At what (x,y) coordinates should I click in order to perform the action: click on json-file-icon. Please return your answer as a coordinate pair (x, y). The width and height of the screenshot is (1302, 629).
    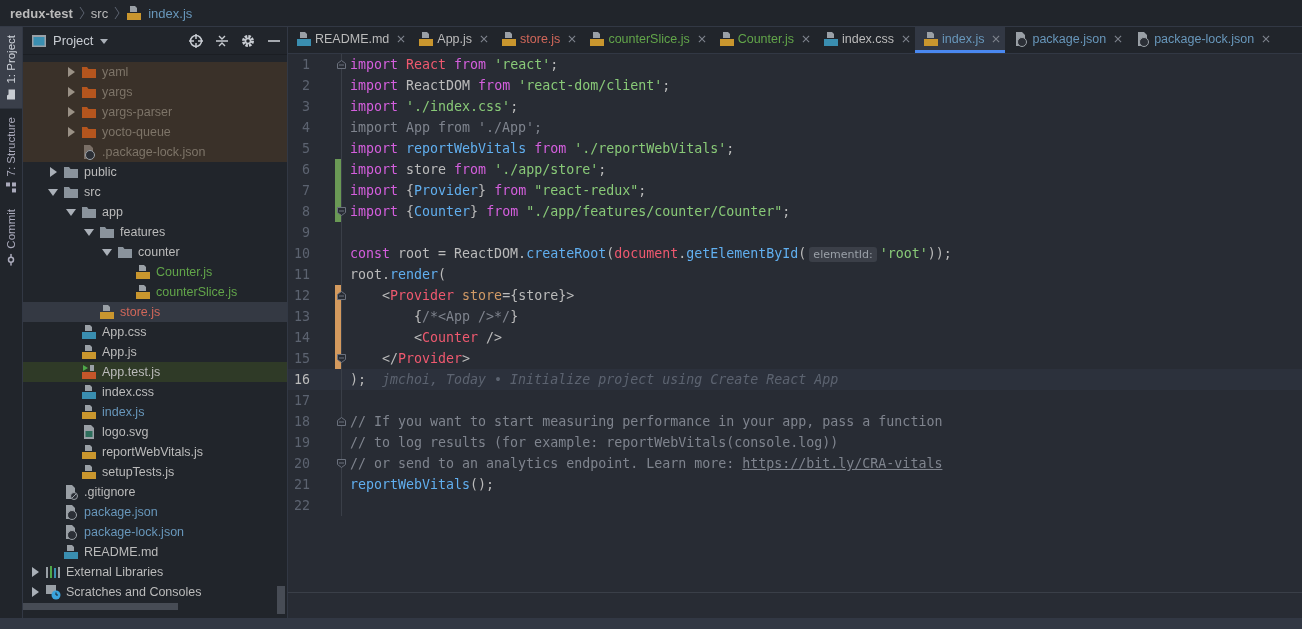
    Looking at the image, I should click on (71, 532).